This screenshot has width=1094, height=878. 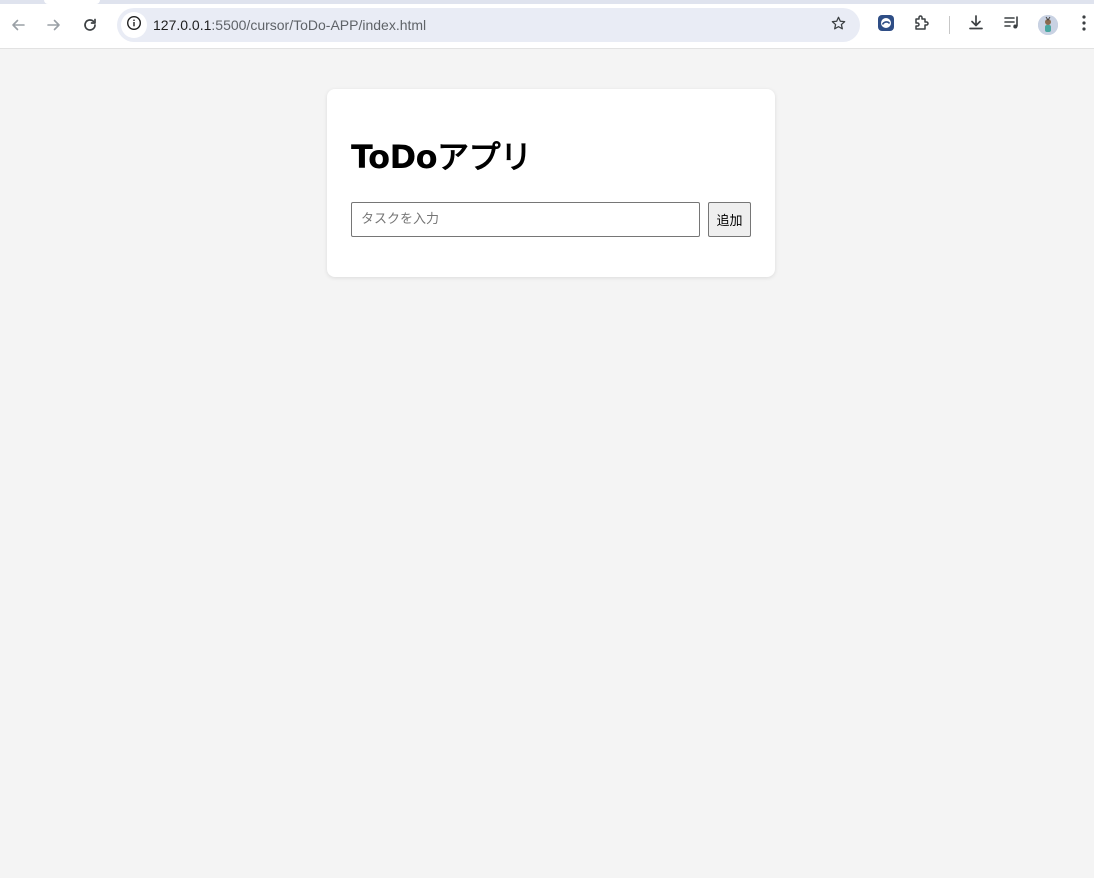 I want to click on kebab-menu-icon, so click(x=1084, y=25).